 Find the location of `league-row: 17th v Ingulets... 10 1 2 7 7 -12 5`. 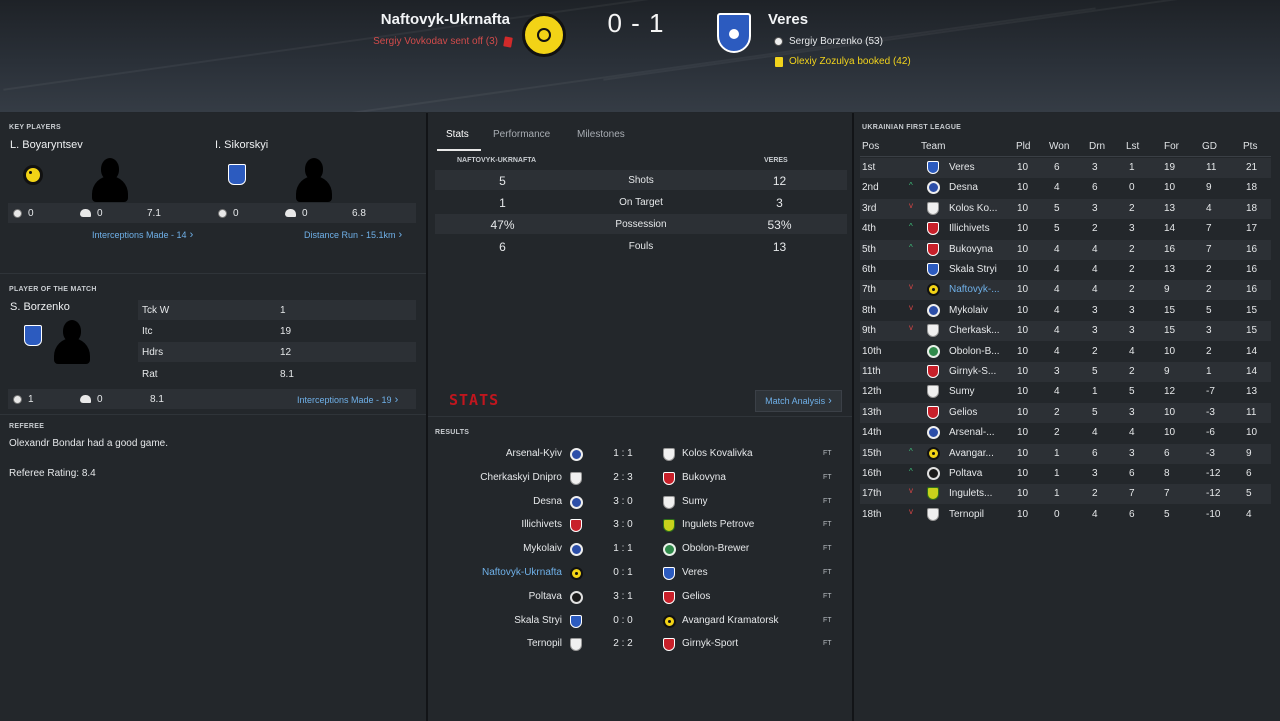

league-row: 17th v Ingulets... 10 1 2 7 7 -12 5 is located at coordinates (1065, 494).